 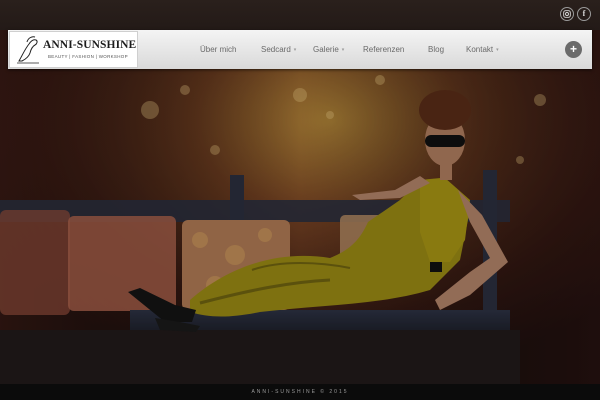 I want to click on instagram-icon, so click(x=567, y=14).